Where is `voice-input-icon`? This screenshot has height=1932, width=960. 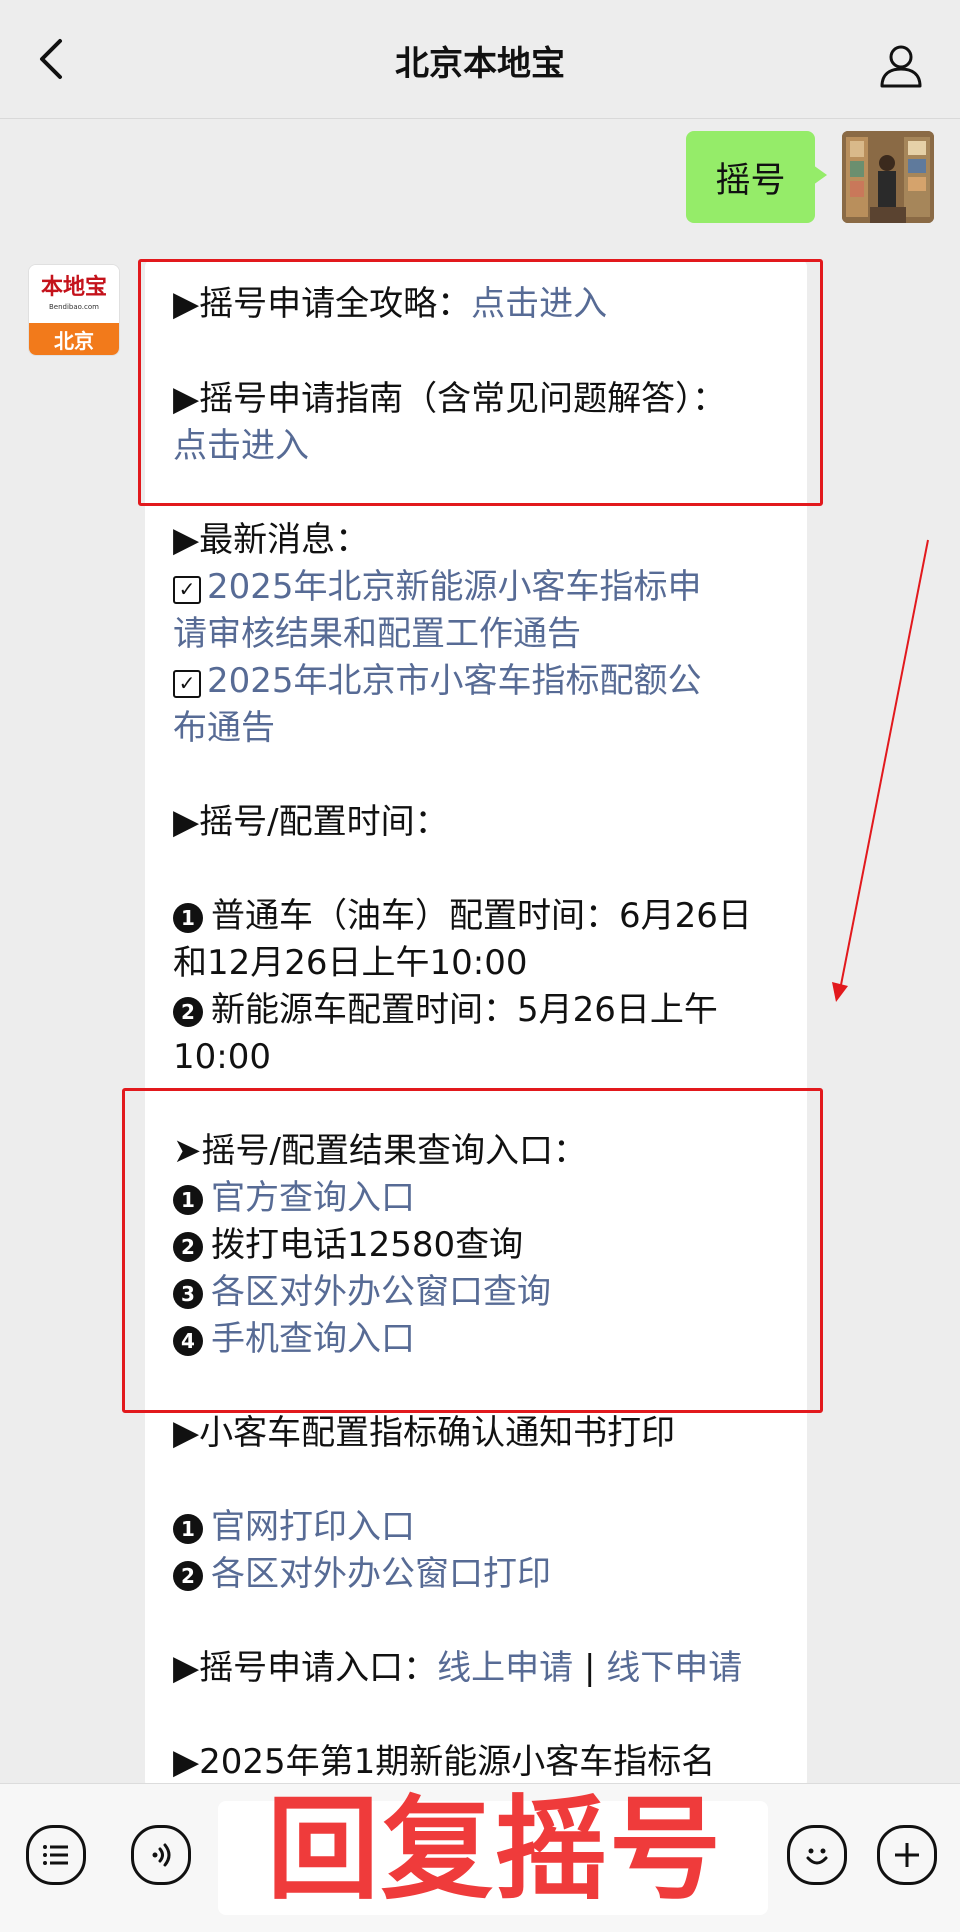 voice-input-icon is located at coordinates (161, 1855).